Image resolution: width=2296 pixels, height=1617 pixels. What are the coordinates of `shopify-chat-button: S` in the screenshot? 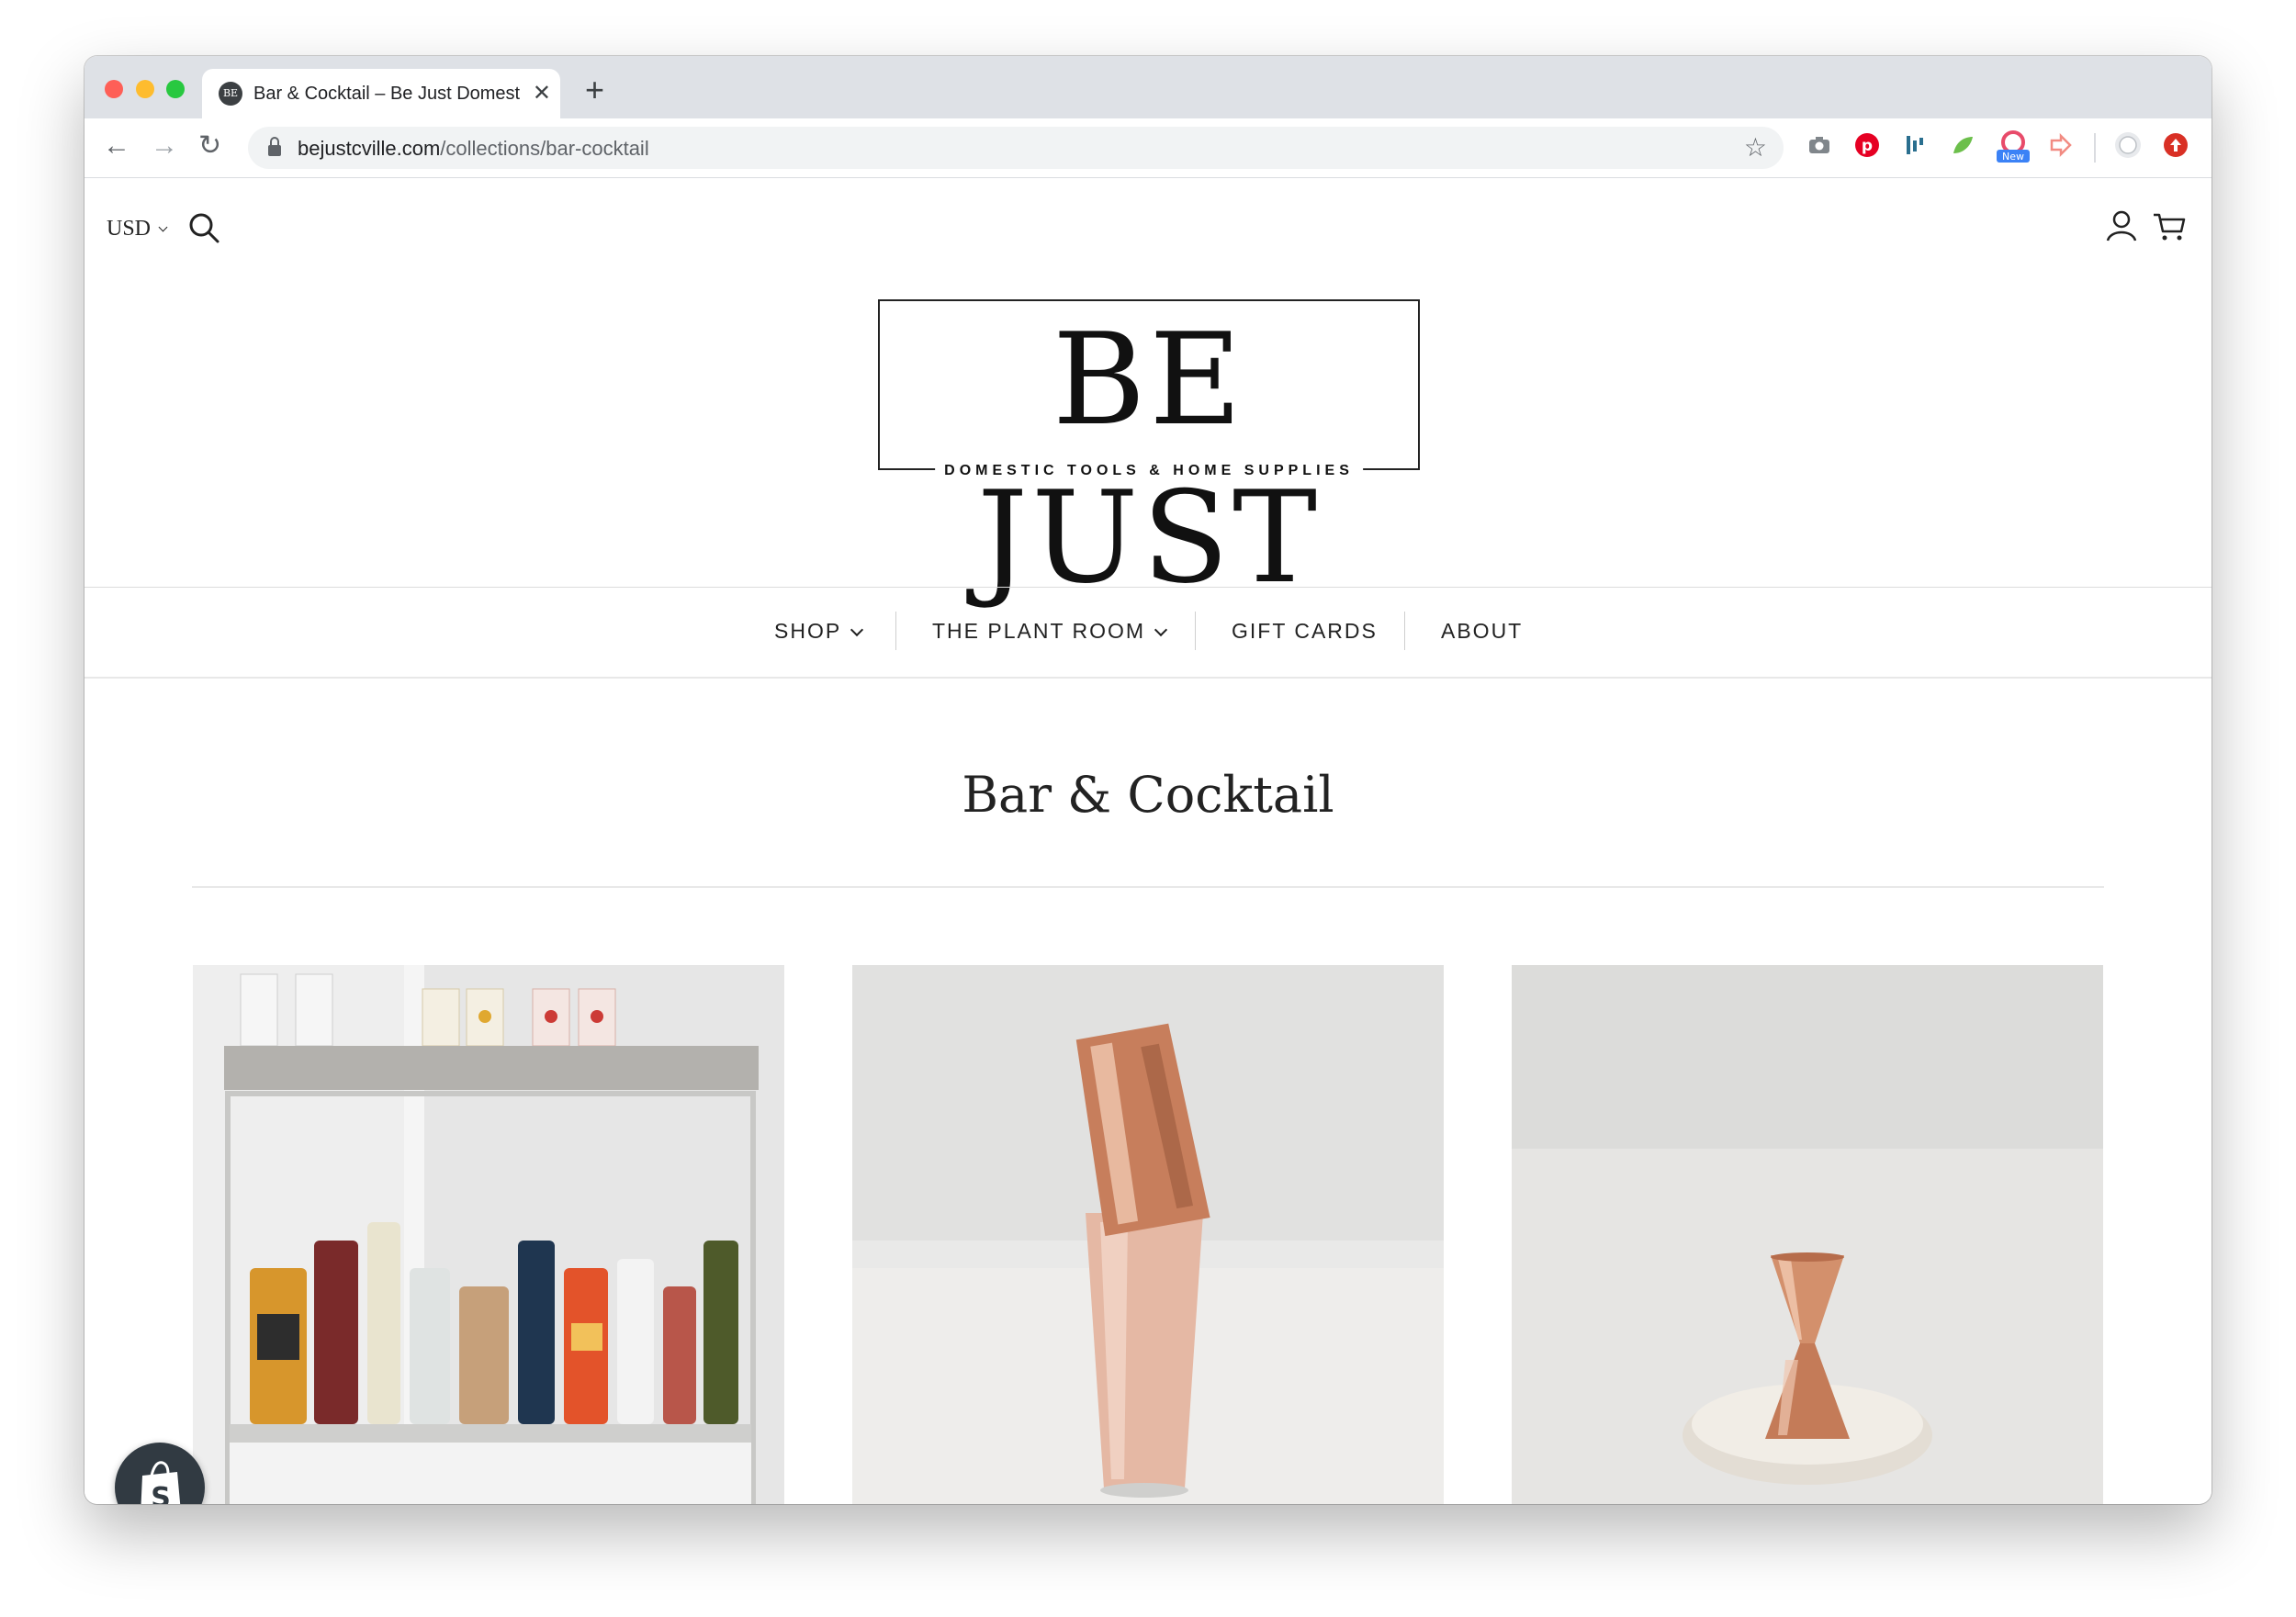 It's located at (160, 1473).